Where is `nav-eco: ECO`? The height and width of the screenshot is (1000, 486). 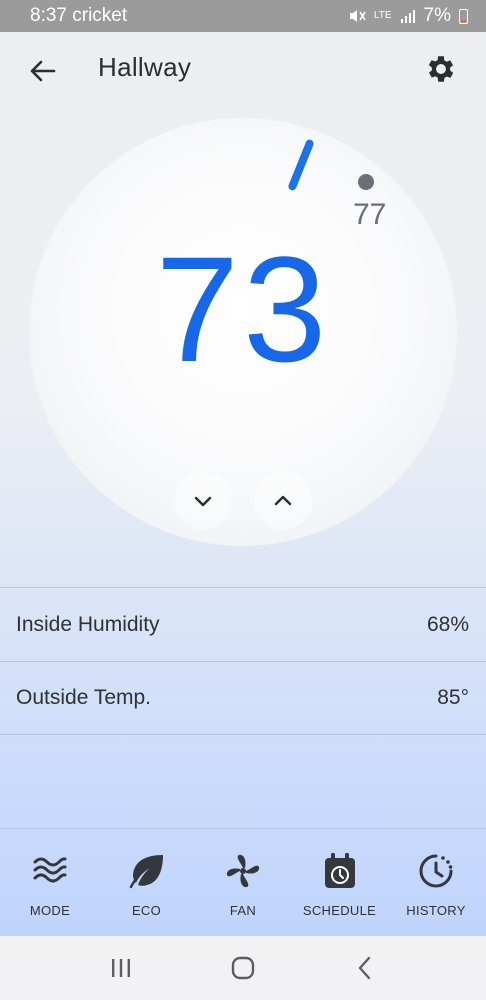 nav-eco: ECO is located at coordinates (147, 882).